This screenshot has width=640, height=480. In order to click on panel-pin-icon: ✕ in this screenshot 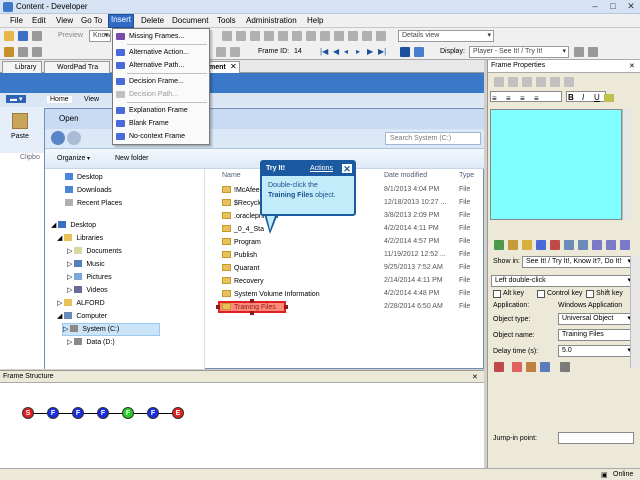, I will do `click(632, 66)`.